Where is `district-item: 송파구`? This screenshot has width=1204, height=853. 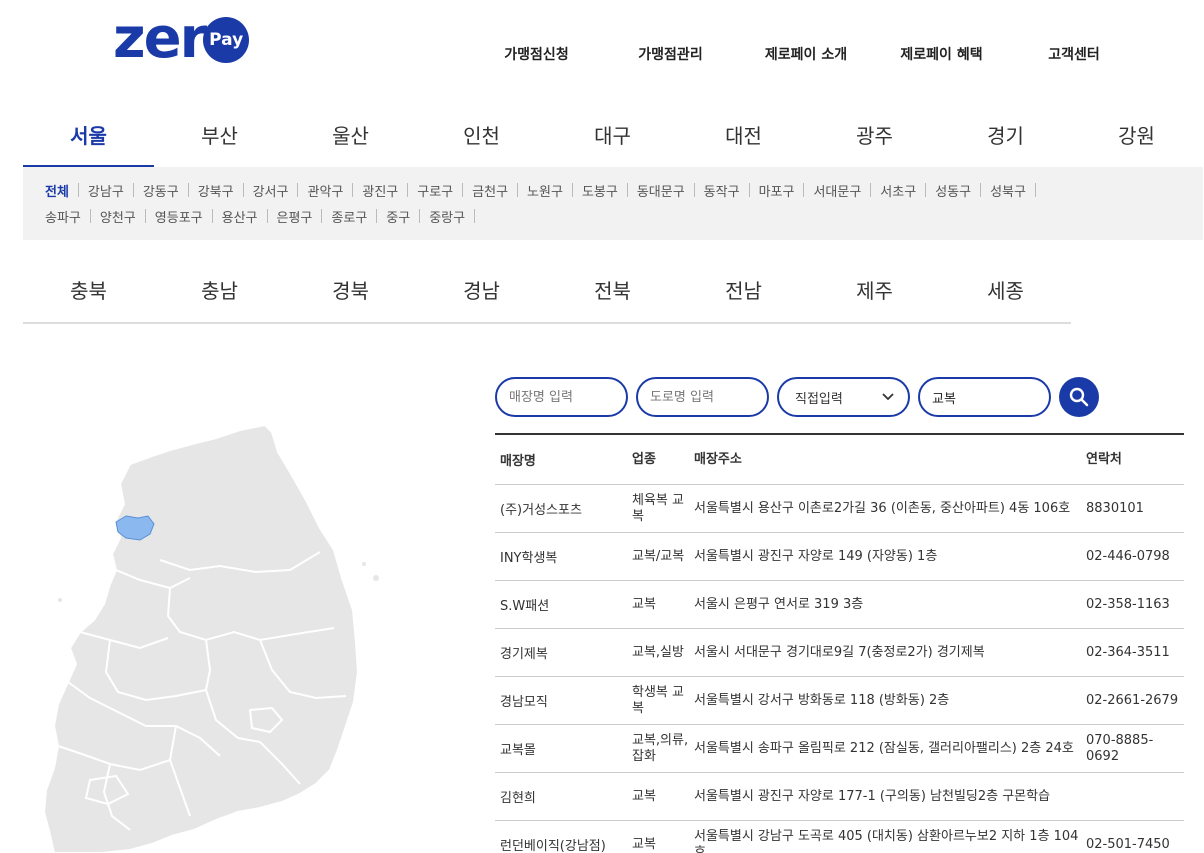
district-item: 송파구 is located at coordinates (63, 216).